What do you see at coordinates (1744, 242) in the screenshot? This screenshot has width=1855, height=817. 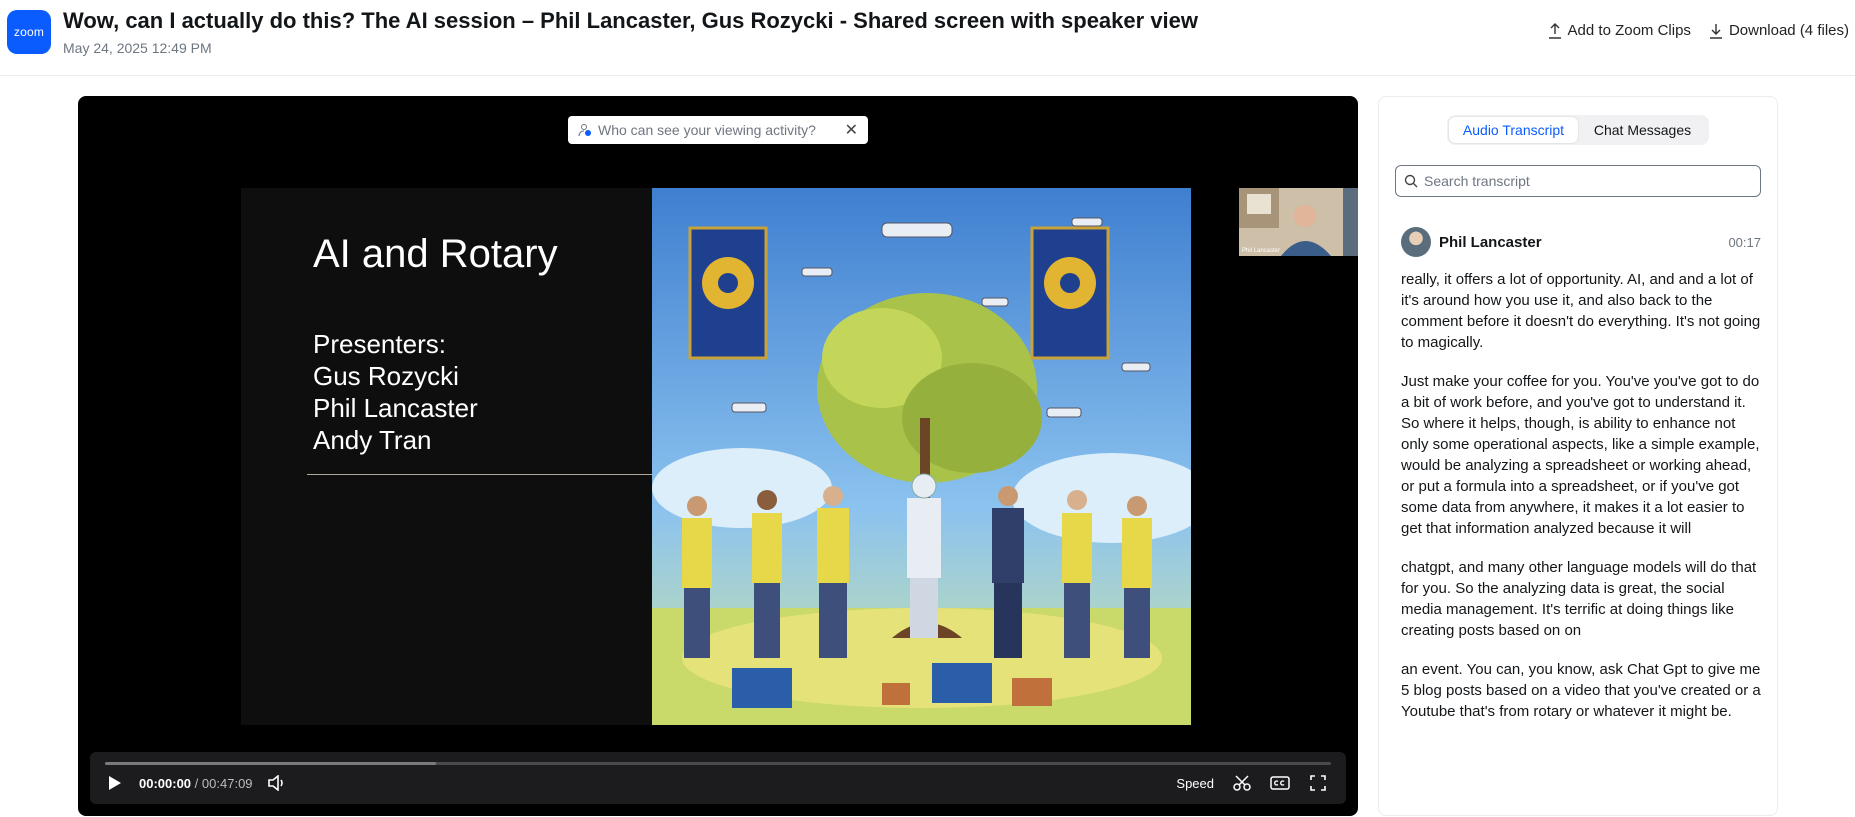 I see `entry-timestamp: 00:17` at bounding box center [1744, 242].